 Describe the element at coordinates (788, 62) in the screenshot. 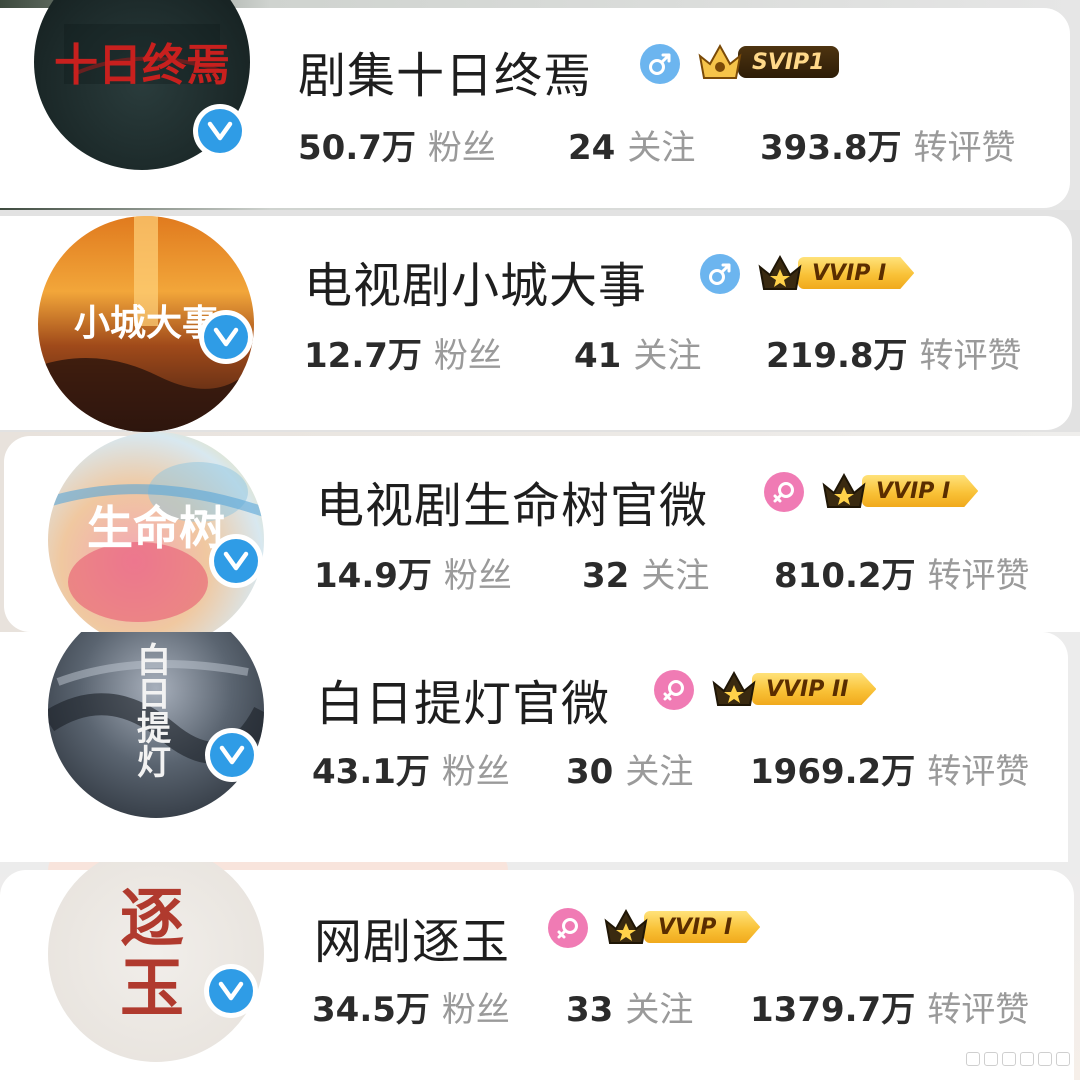

I see `vip-level-label: SVIP1` at that location.